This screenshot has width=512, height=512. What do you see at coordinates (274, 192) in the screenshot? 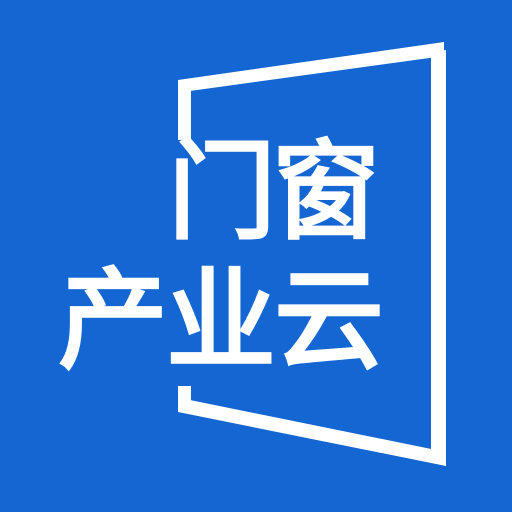
I see `brand-text-line-1: 门窗` at bounding box center [274, 192].